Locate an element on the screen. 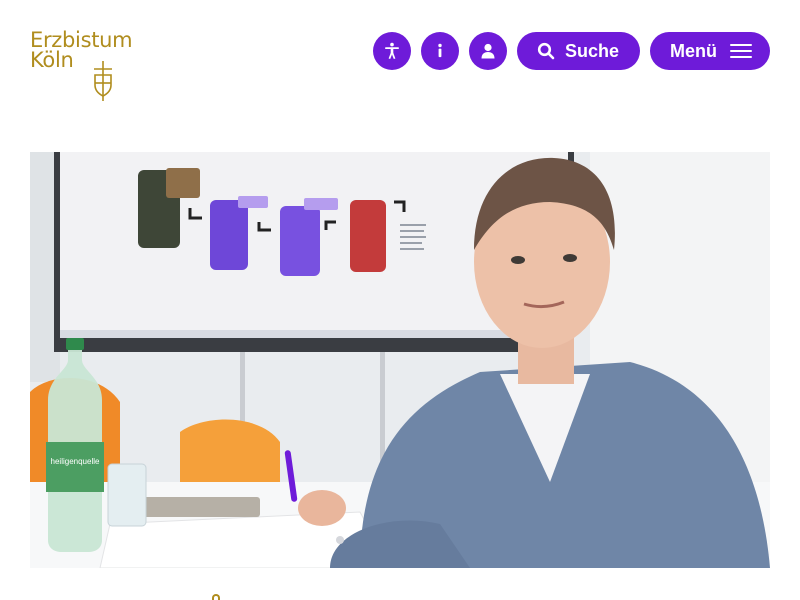  logo-line-1: Erzbistum is located at coordinates (81, 40).